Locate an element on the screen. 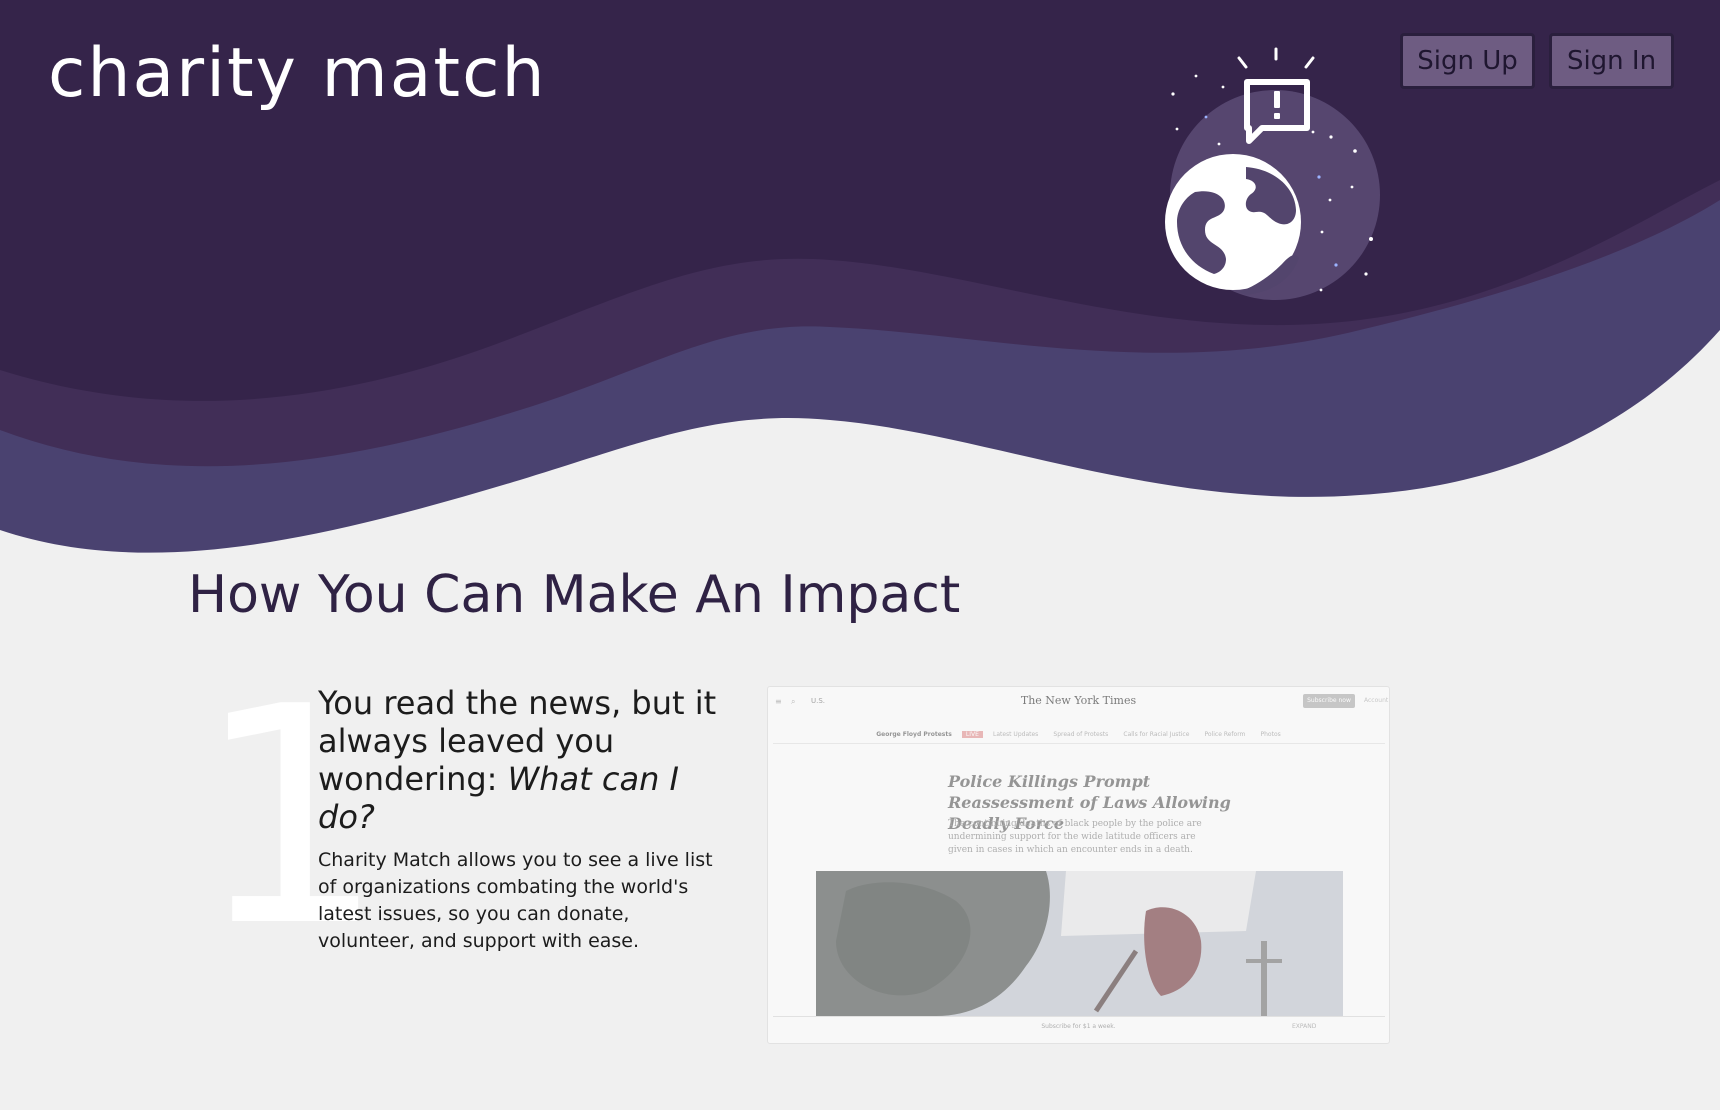 This screenshot has height=1110, width=1720. preview-account-link: Account is located at coordinates (1376, 700).